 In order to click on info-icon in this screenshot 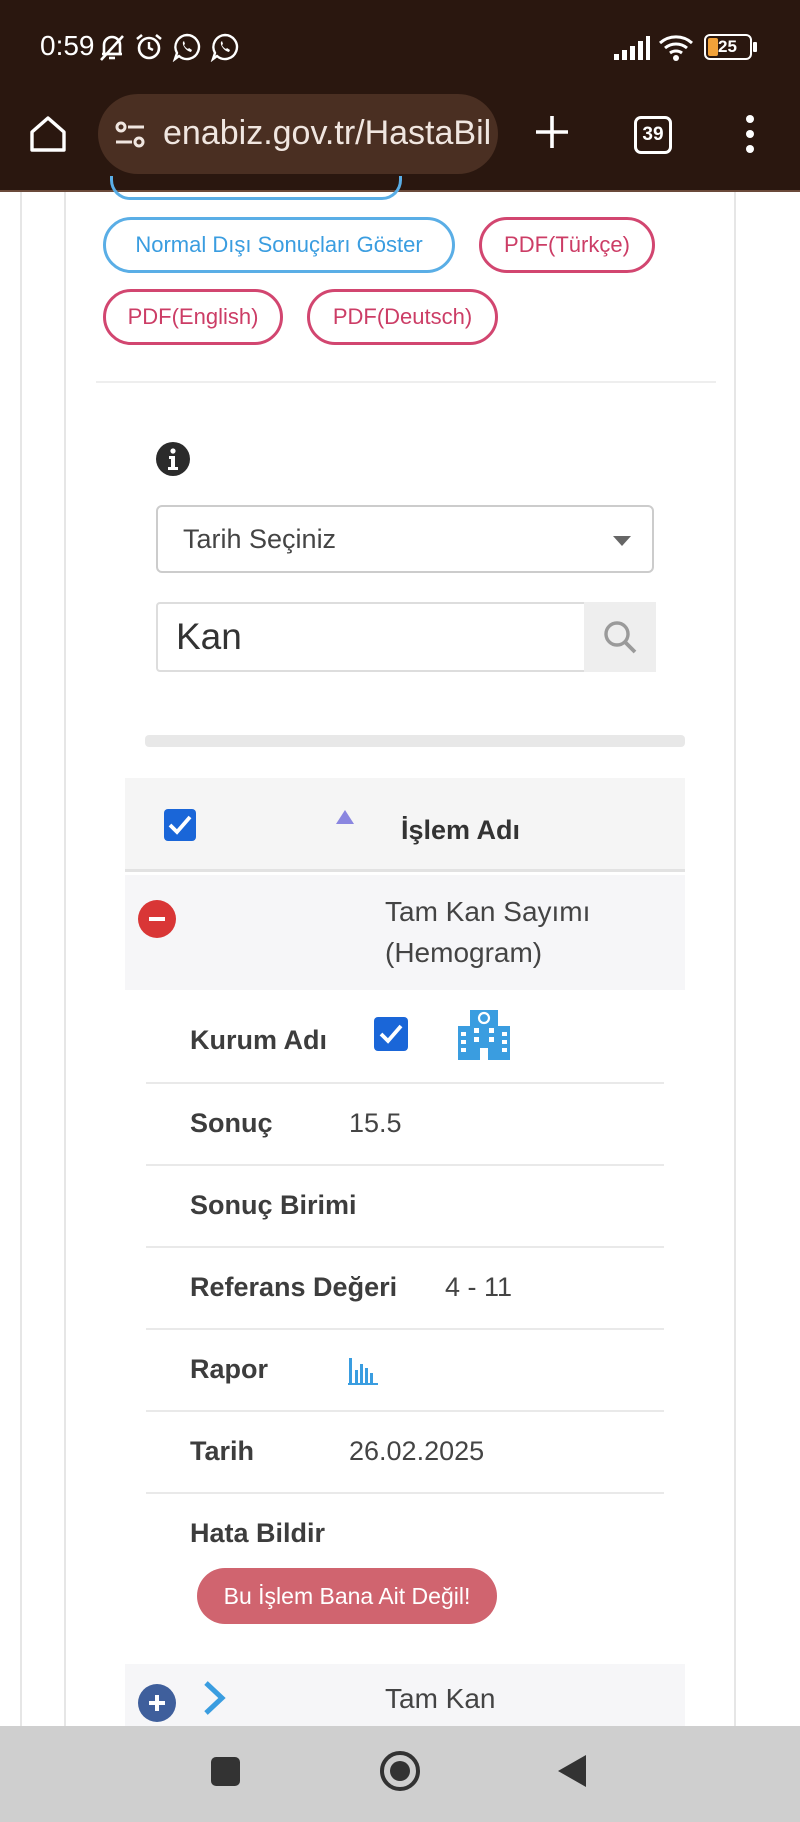, I will do `click(173, 459)`.